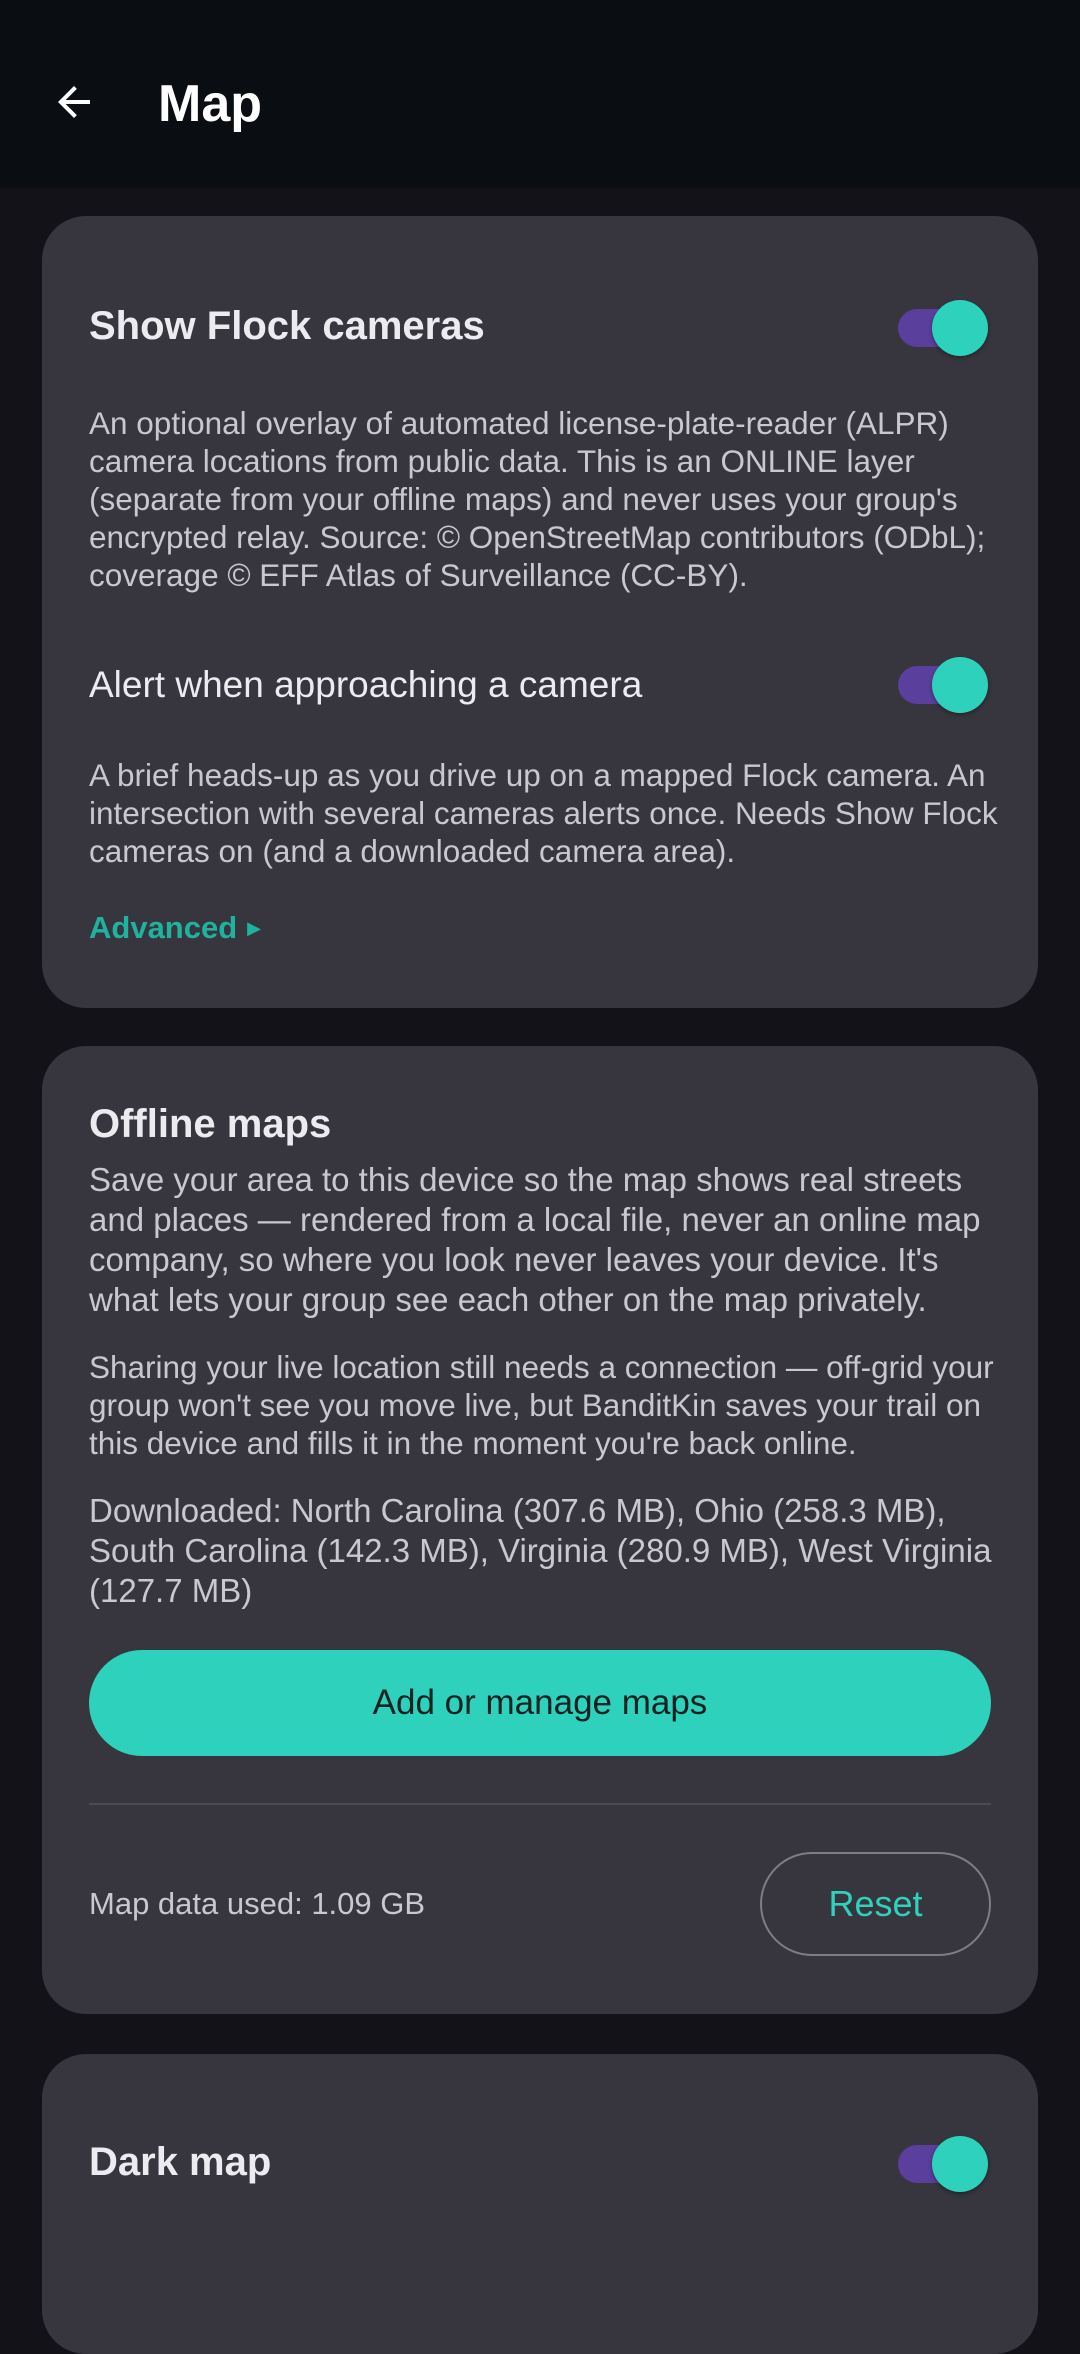  What do you see at coordinates (287, 326) in the screenshot?
I see `show-flock-cameras-title: Show Flock cameras` at bounding box center [287, 326].